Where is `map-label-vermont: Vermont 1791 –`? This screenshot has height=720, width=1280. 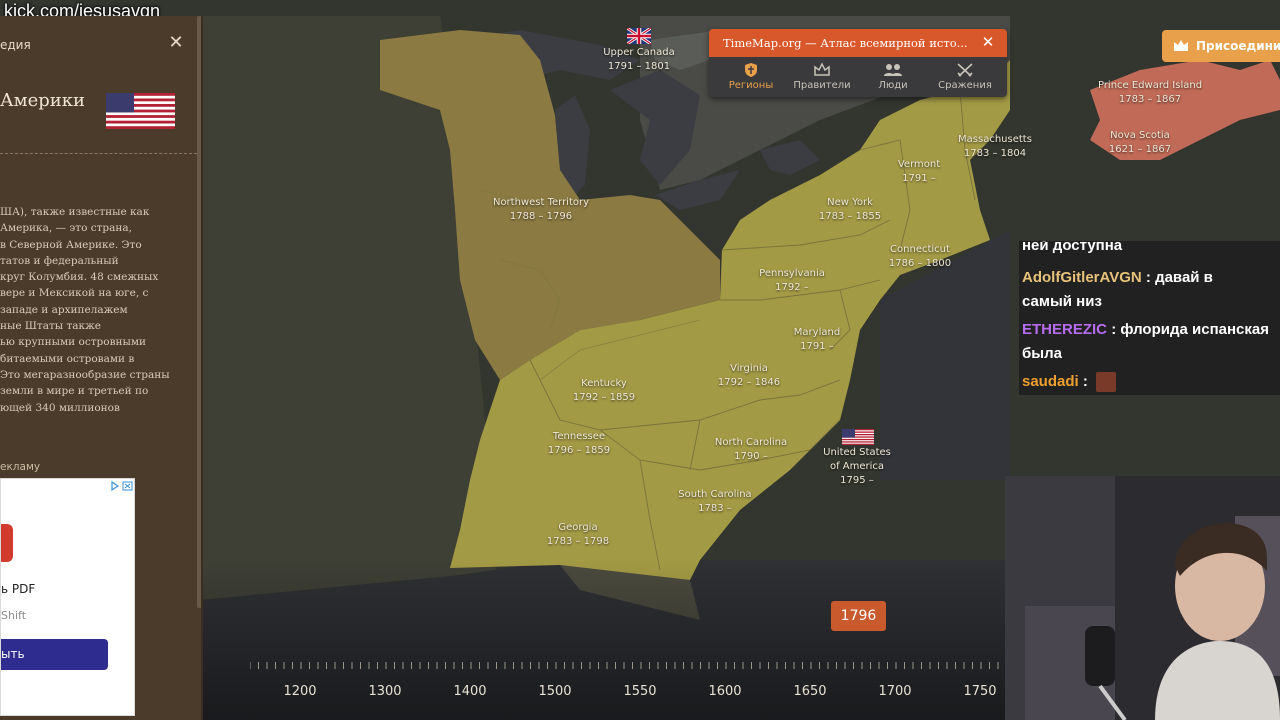
map-label-vermont: Vermont 1791 – is located at coordinates (919, 172).